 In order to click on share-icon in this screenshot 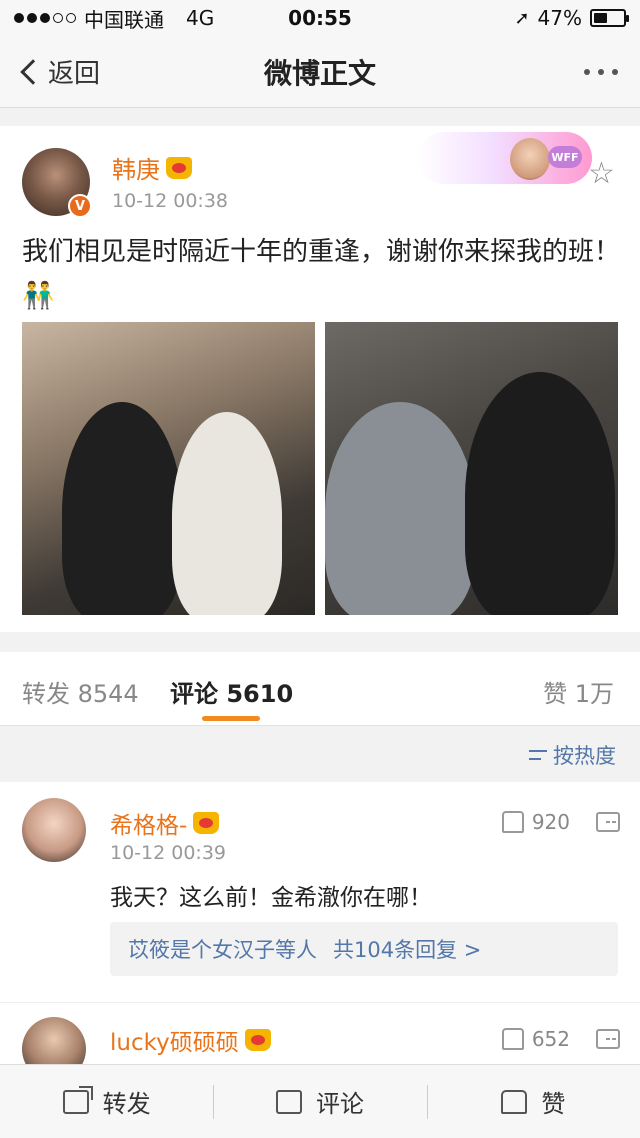, I will do `click(77, 1099)`.